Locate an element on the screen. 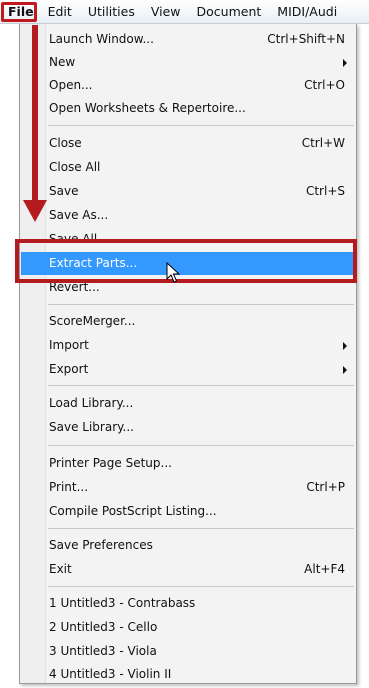  menu-item-label: 1 Untitled3 - Contrabass is located at coordinates (122, 603).